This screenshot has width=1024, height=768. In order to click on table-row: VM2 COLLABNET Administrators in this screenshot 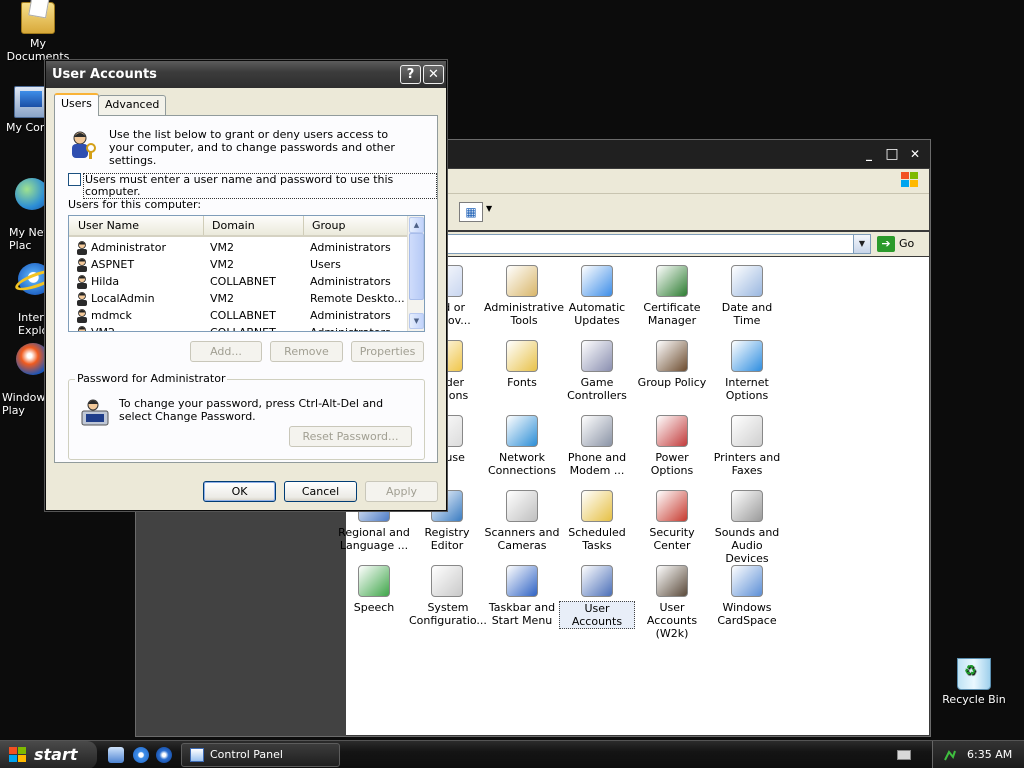, I will do `click(238, 327)`.